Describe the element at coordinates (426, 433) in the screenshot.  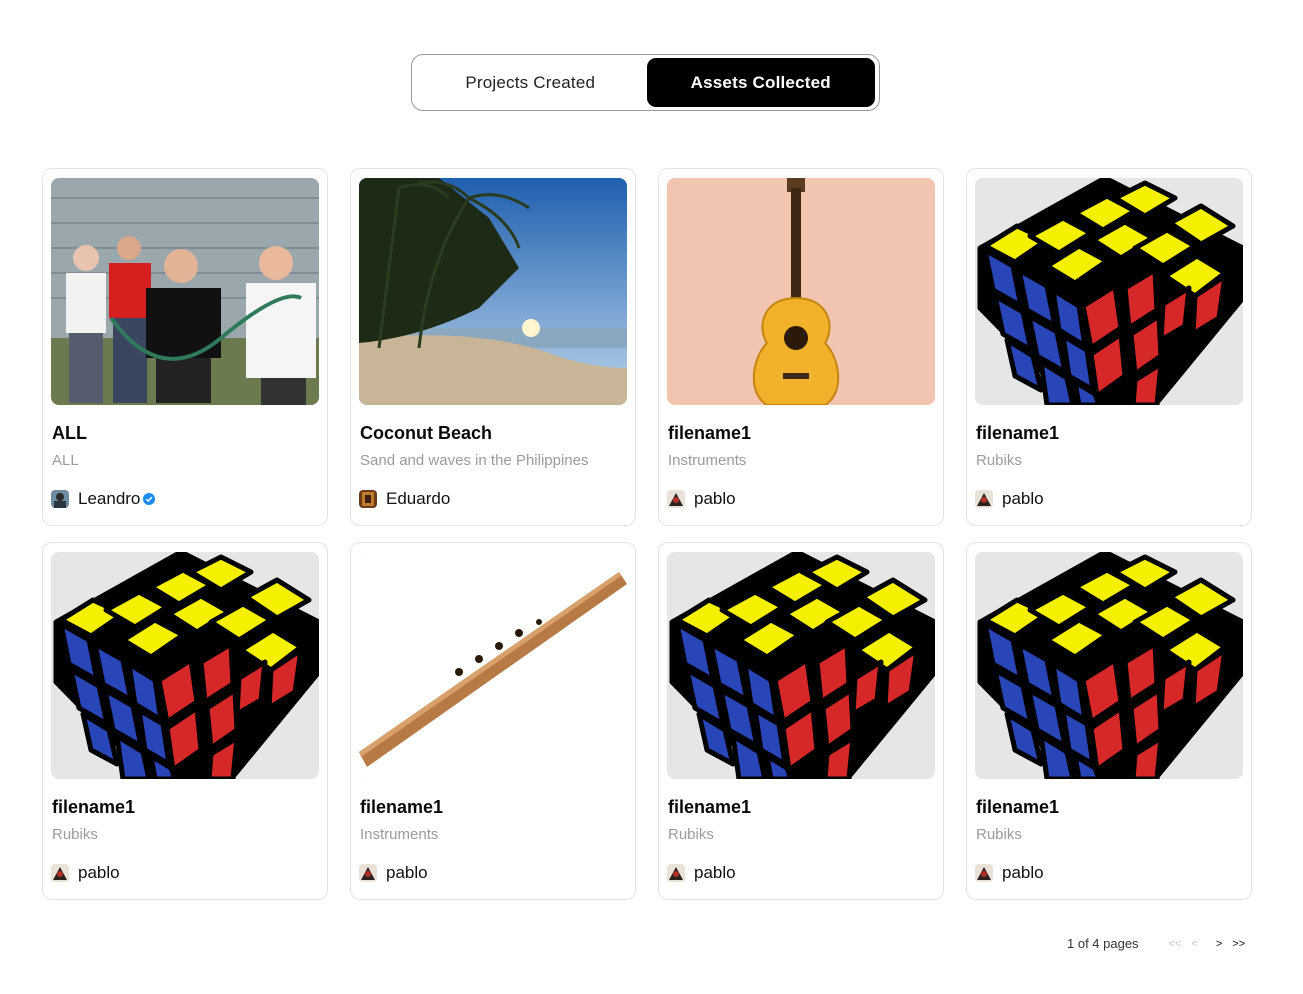
I see `card-title: Coconut Beach` at that location.